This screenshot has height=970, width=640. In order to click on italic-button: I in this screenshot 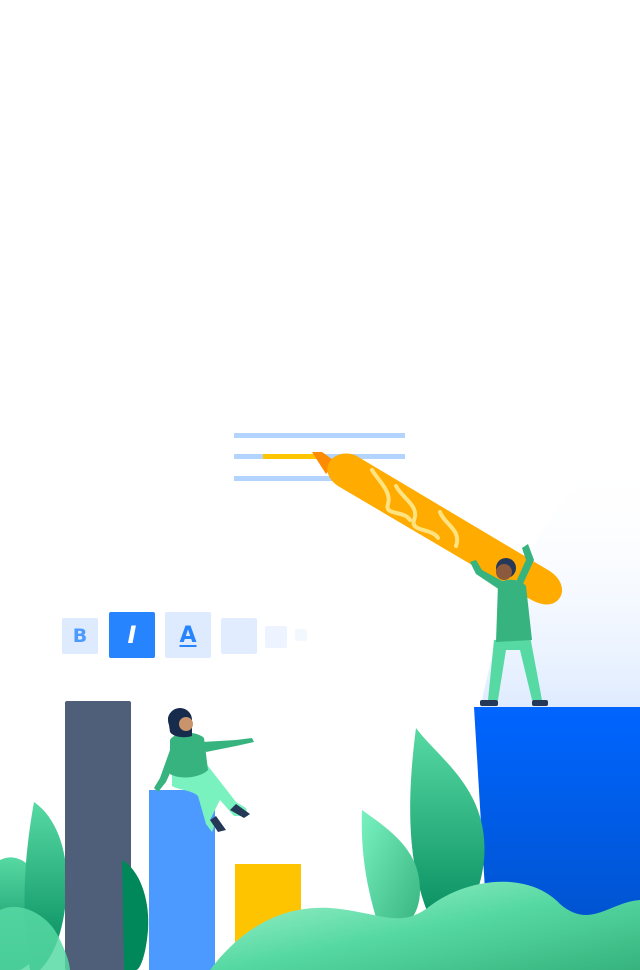, I will do `click(132, 635)`.